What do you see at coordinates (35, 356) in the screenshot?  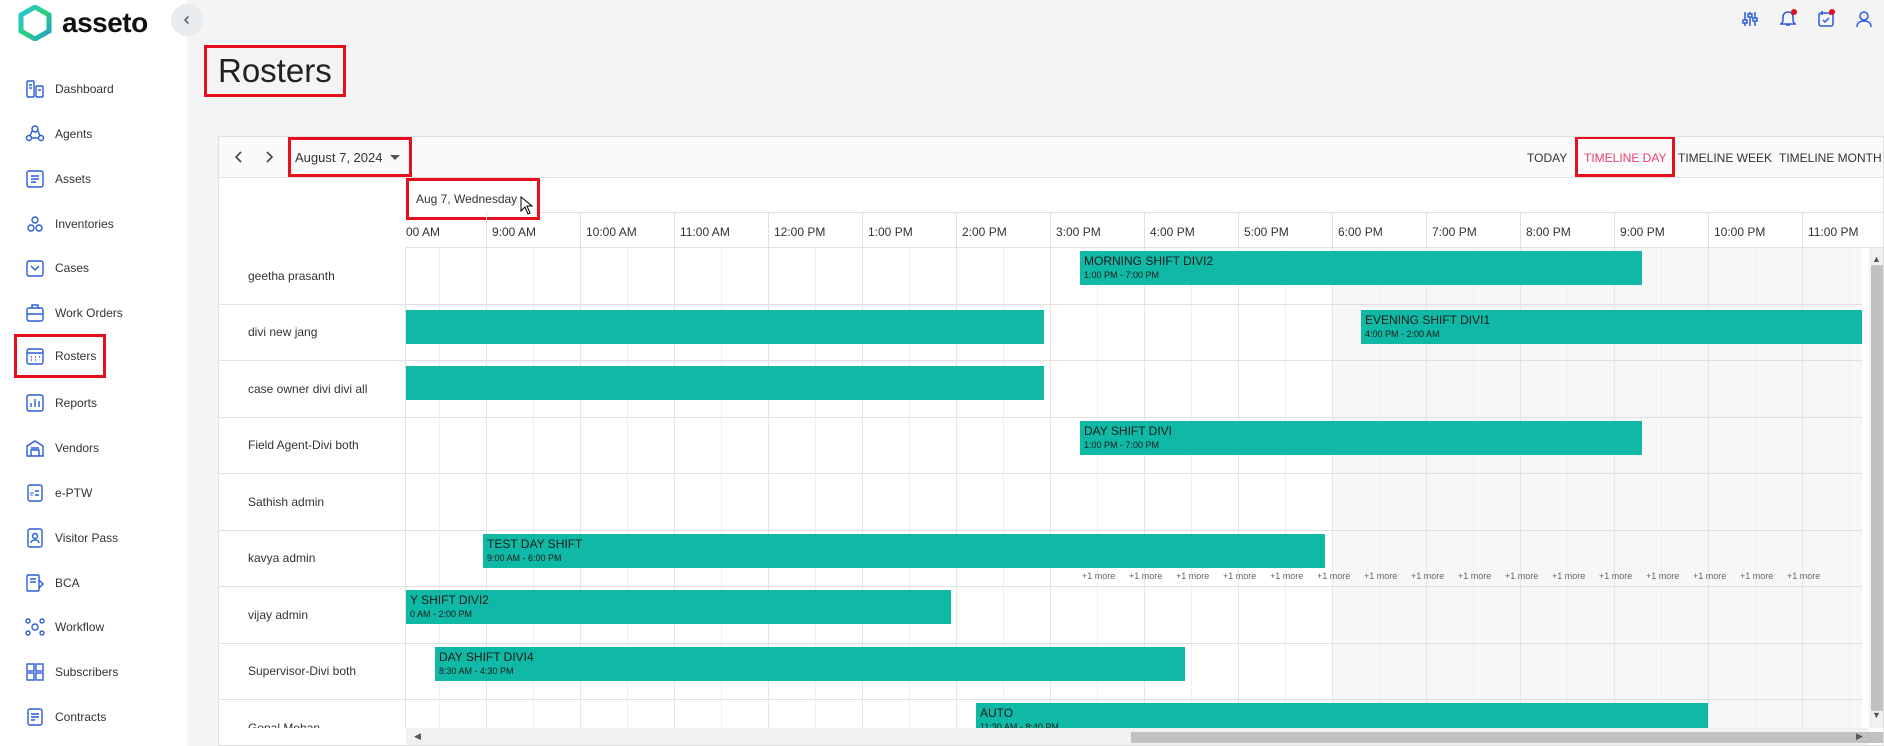 I see `rosters-icon` at bounding box center [35, 356].